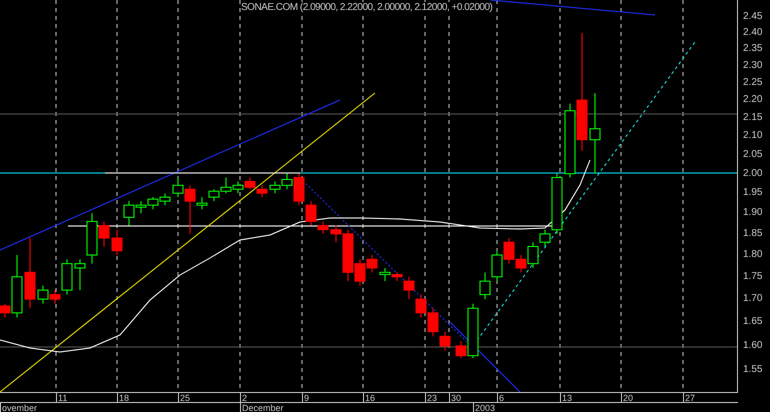 Image resolution: width=770 pixels, height=412 pixels. Describe the element at coordinates (244, 398) in the screenshot. I see `x-tick-label: 2` at that location.